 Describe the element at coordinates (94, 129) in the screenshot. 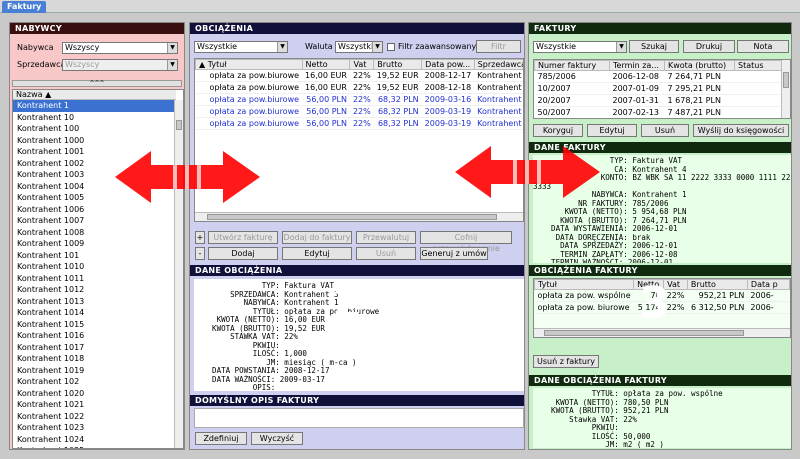

I see `list-item: Kontrahent 100` at that location.